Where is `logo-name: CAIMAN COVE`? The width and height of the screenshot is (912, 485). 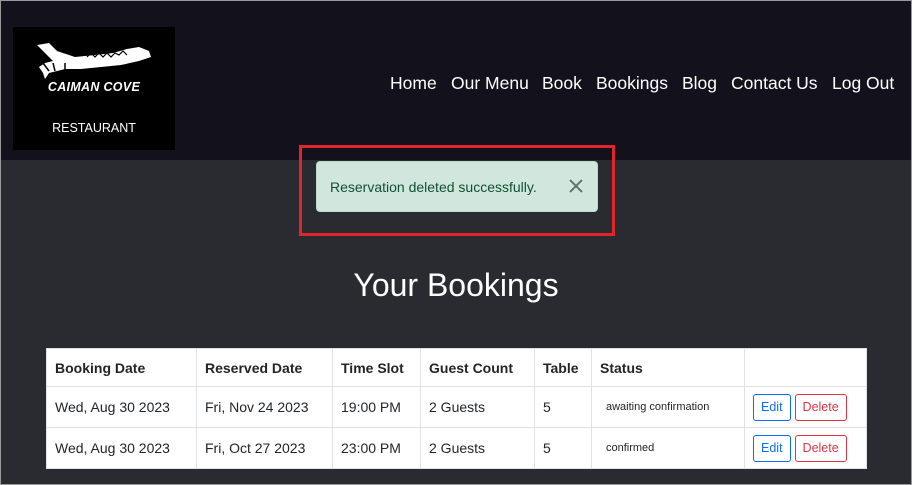 logo-name: CAIMAN COVE is located at coordinates (94, 87).